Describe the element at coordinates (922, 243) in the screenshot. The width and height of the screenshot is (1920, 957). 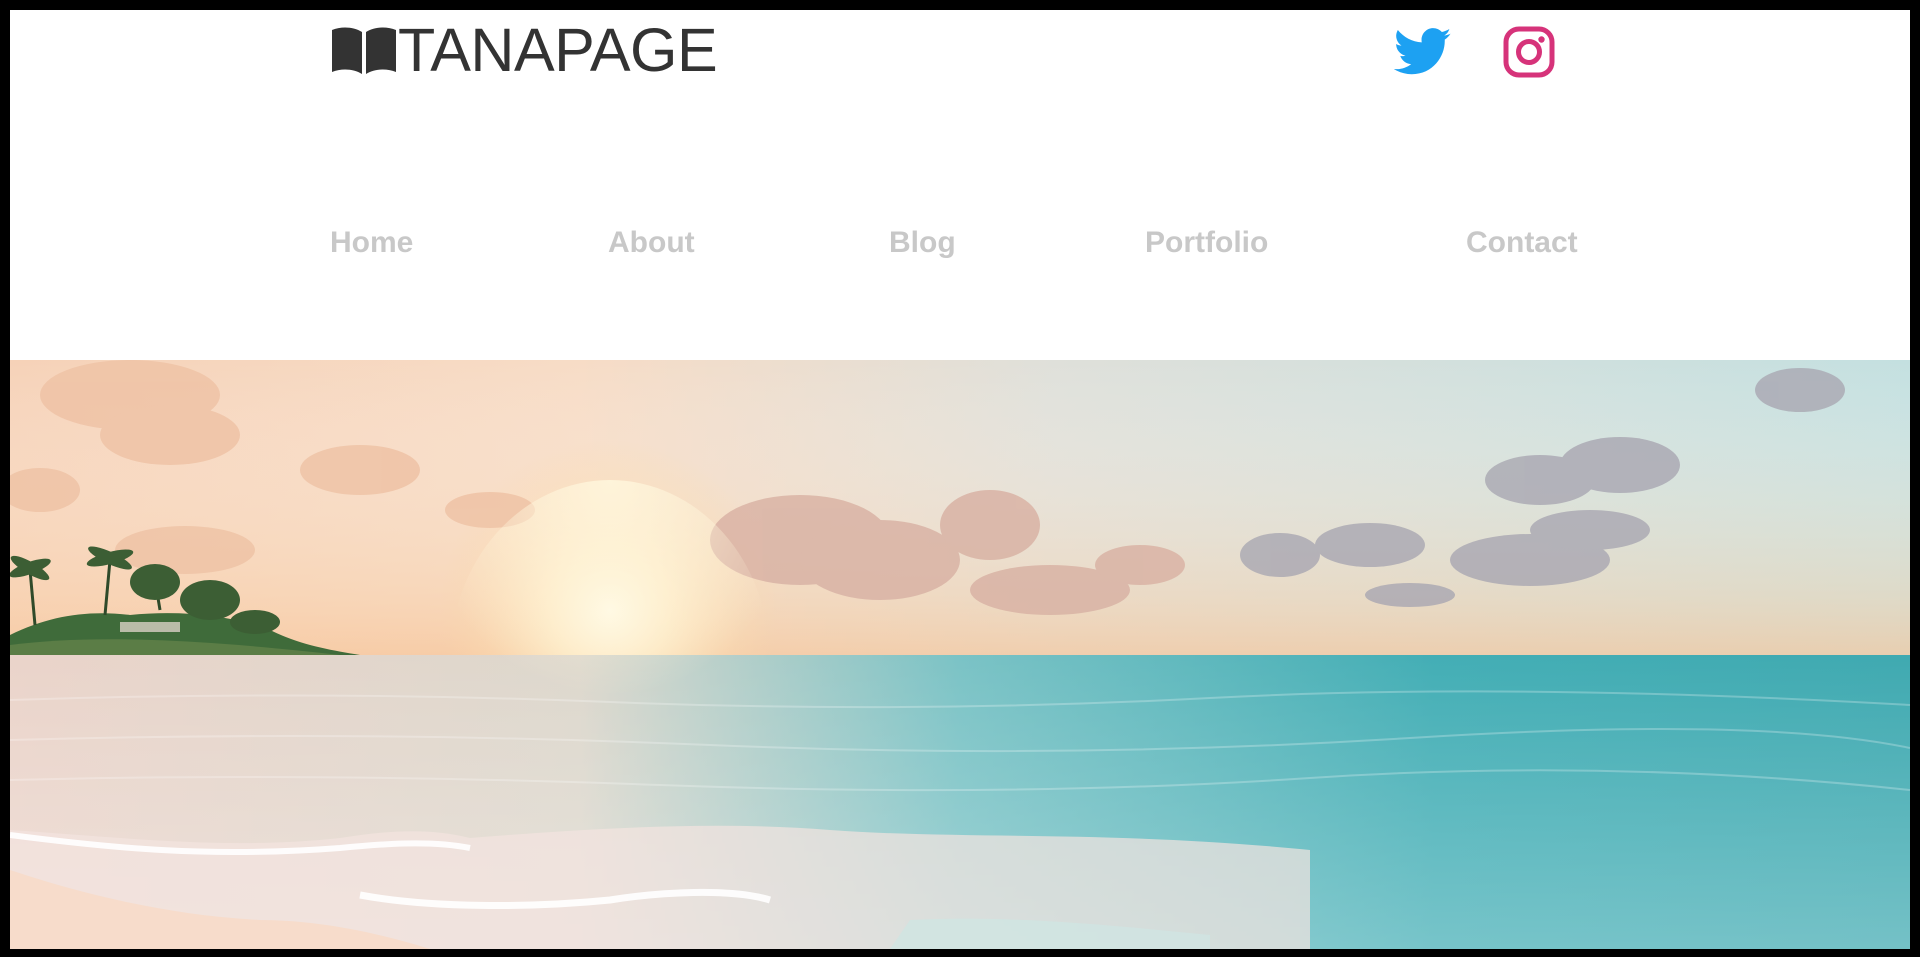
I see `nav-item-blog: Blog` at that location.